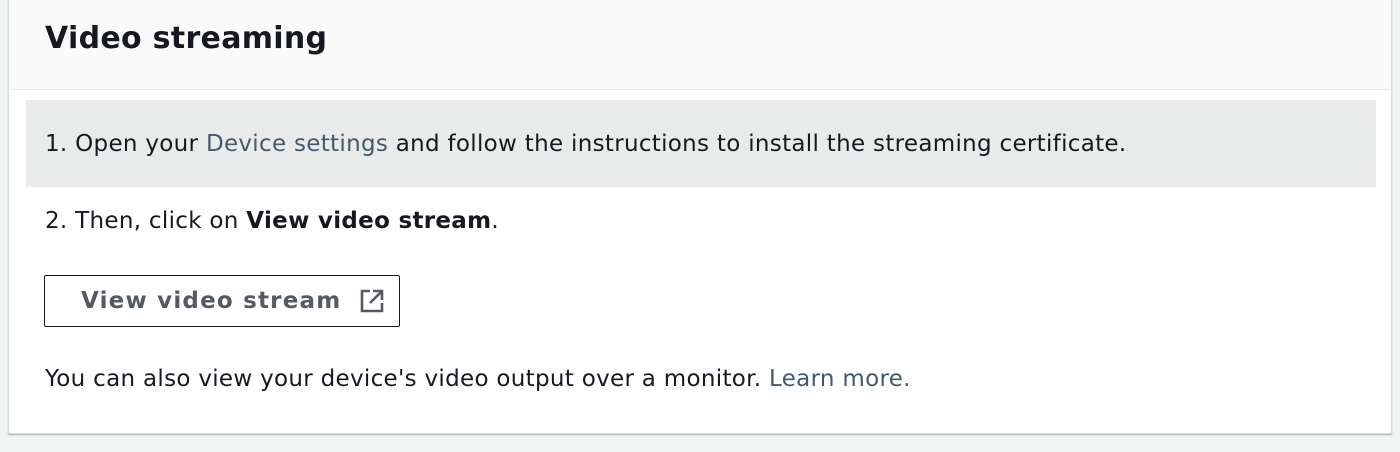  I want to click on view-video-stream-label: View video stream, so click(211, 301).